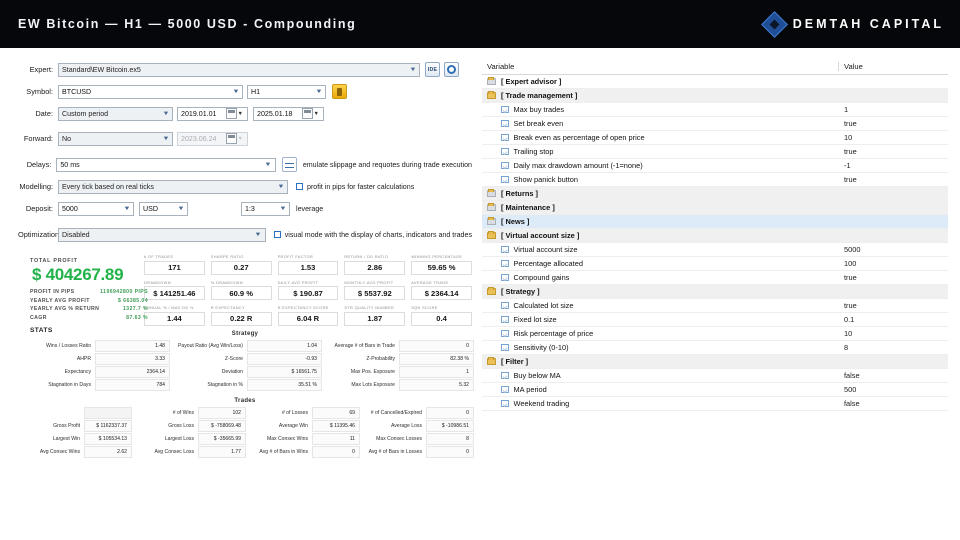 Image resolution: width=960 pixels, height=540 pixels. I want to click on inputs-group-row: [ Filter ], so click(715, 362).